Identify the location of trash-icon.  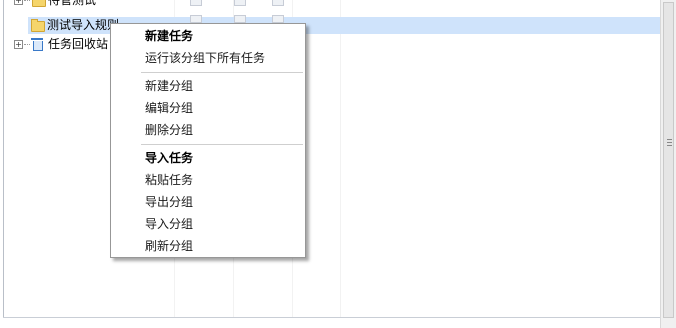
(37, 44).